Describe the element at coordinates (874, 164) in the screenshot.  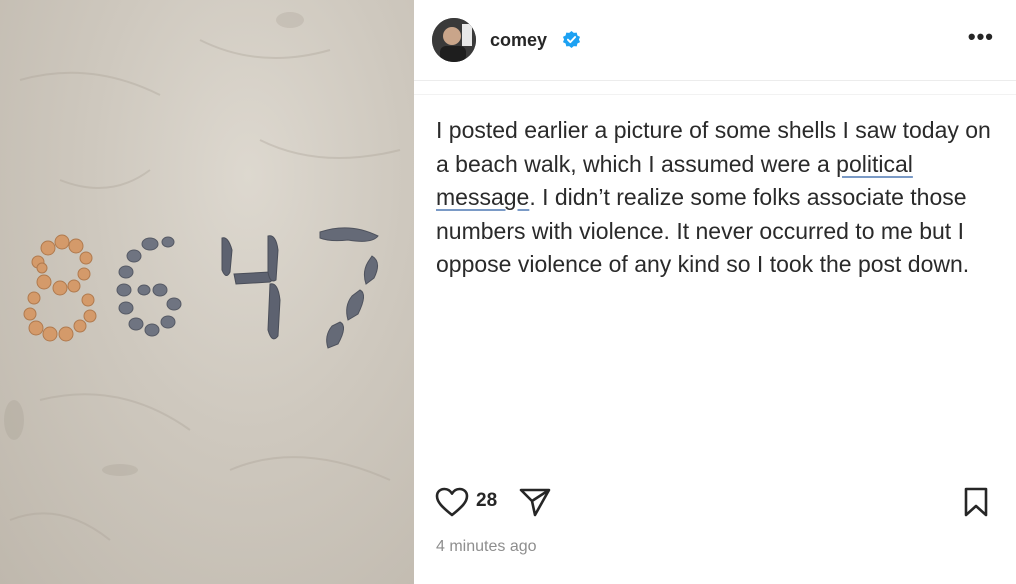
I see `caption-link-political: political` at that location.